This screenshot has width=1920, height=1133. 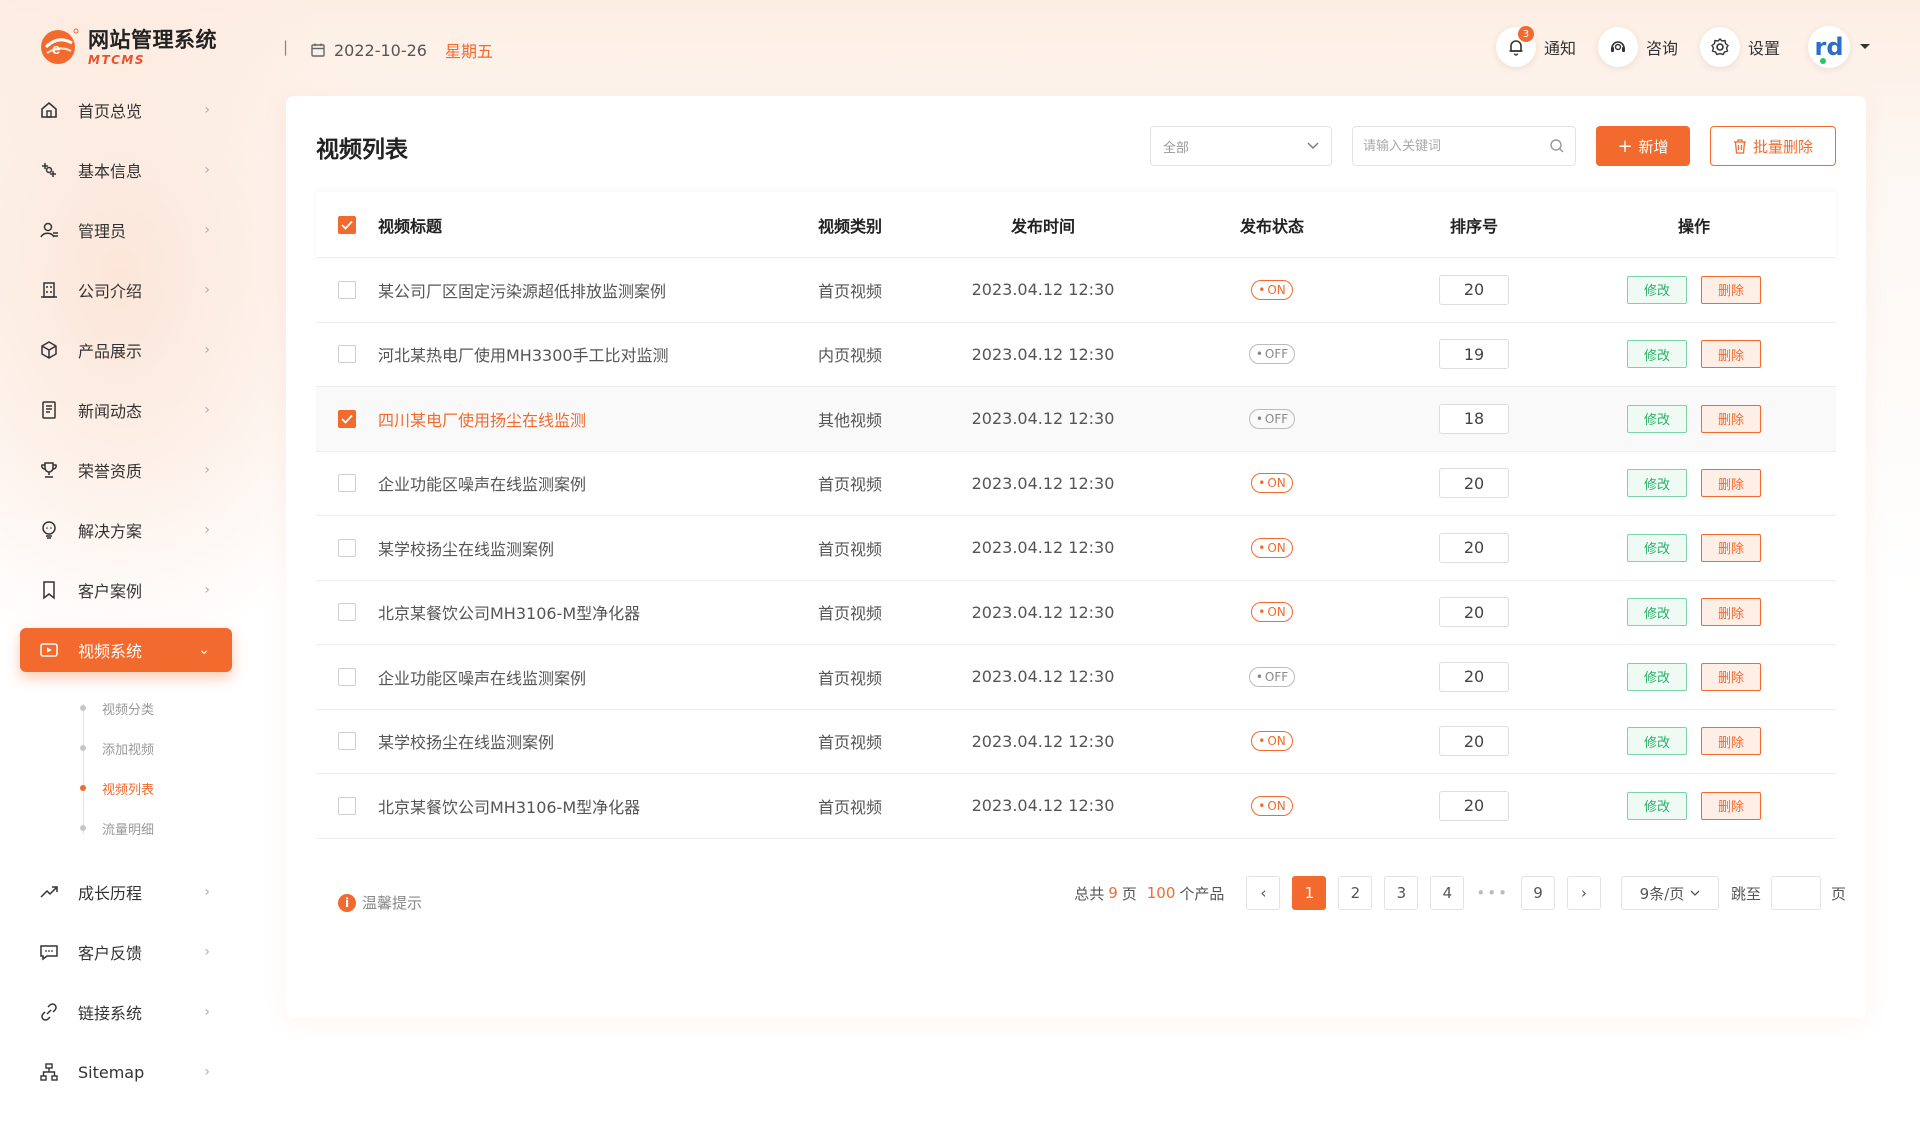 I want to click on video-title: 河北某热电厂使用MH3300手工比对监测, so click(x=598, y=354).